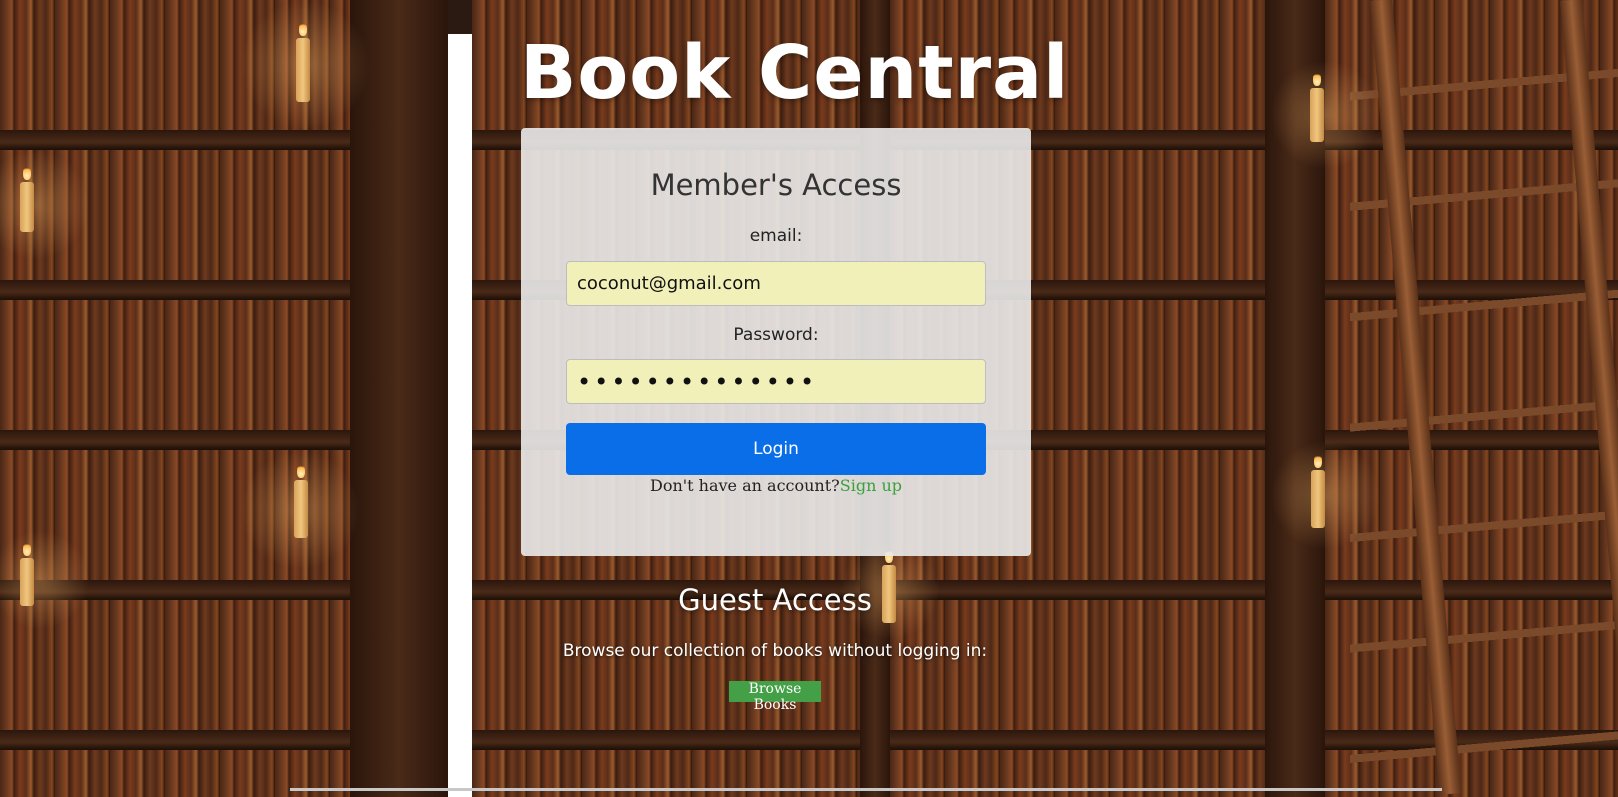  I want to click on bookshelf-post, so click(399, 398).